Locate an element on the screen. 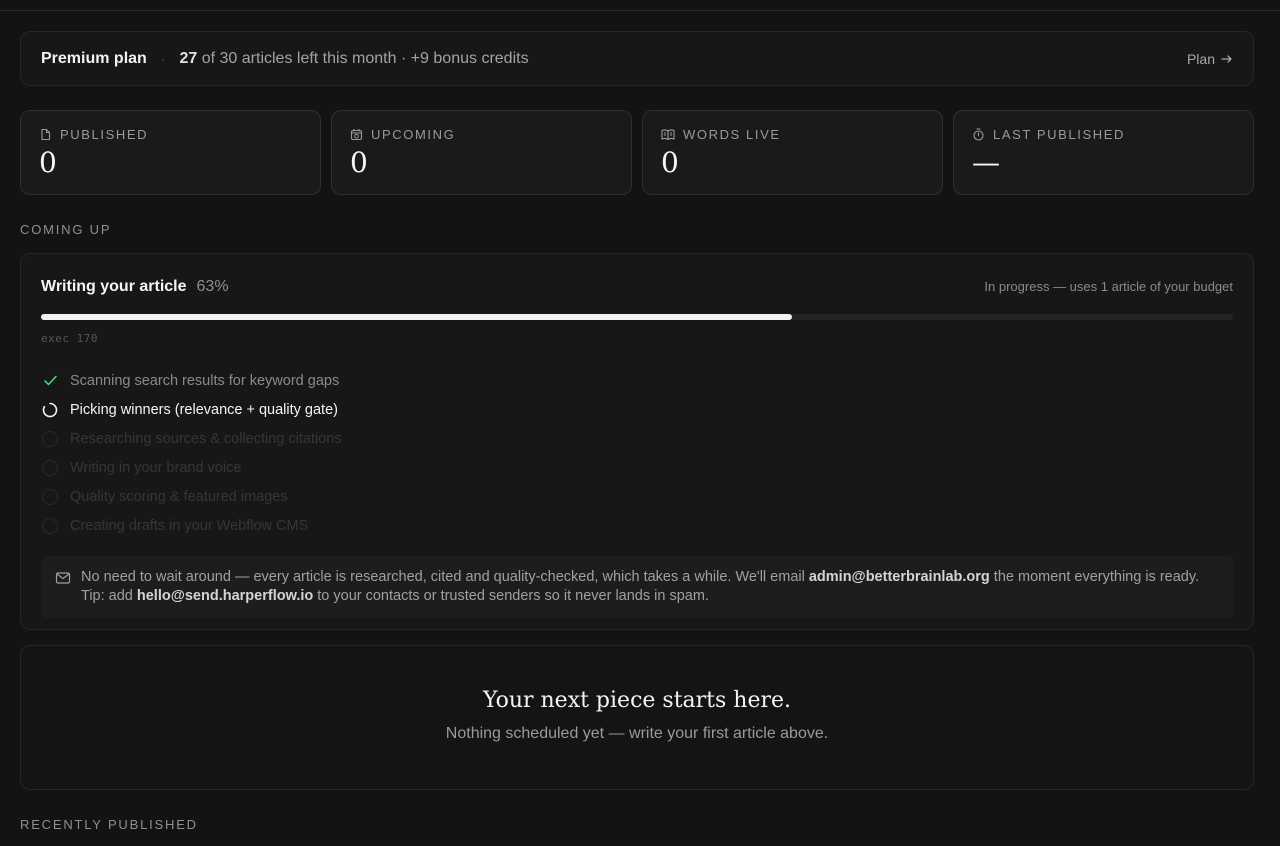 The height and width of the screenshot is (846, 1280). progress-title: Writing your article is located at coordinates (114, 286).